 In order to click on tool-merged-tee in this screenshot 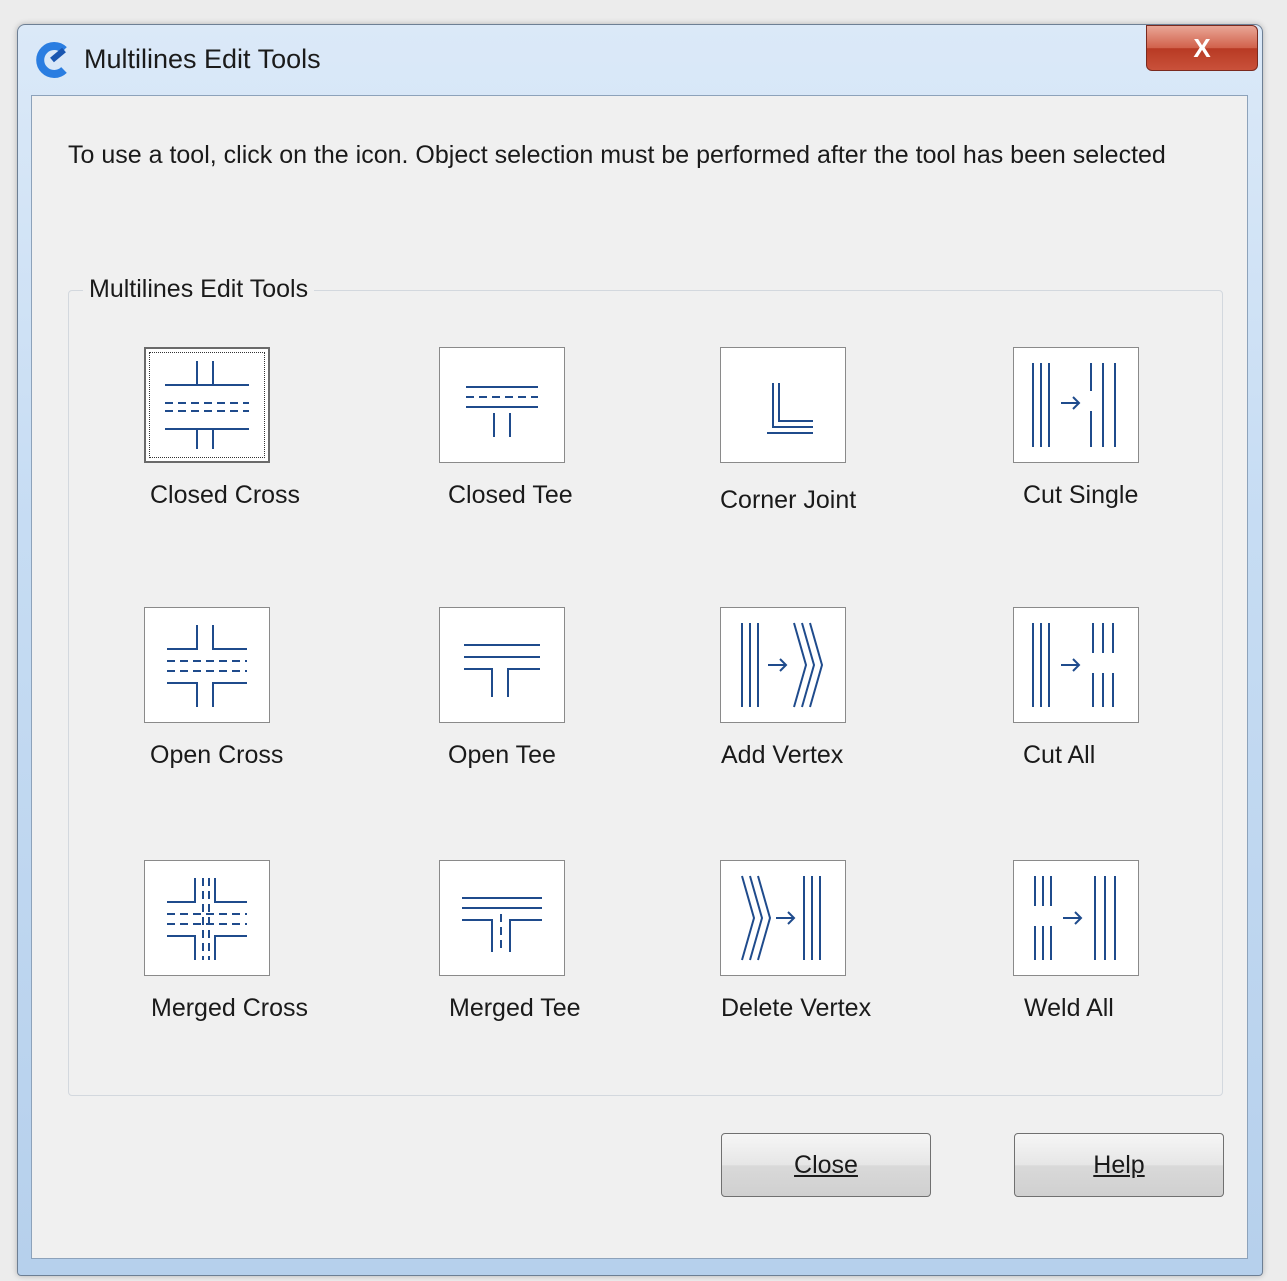, I will do `click(502, 918)`.